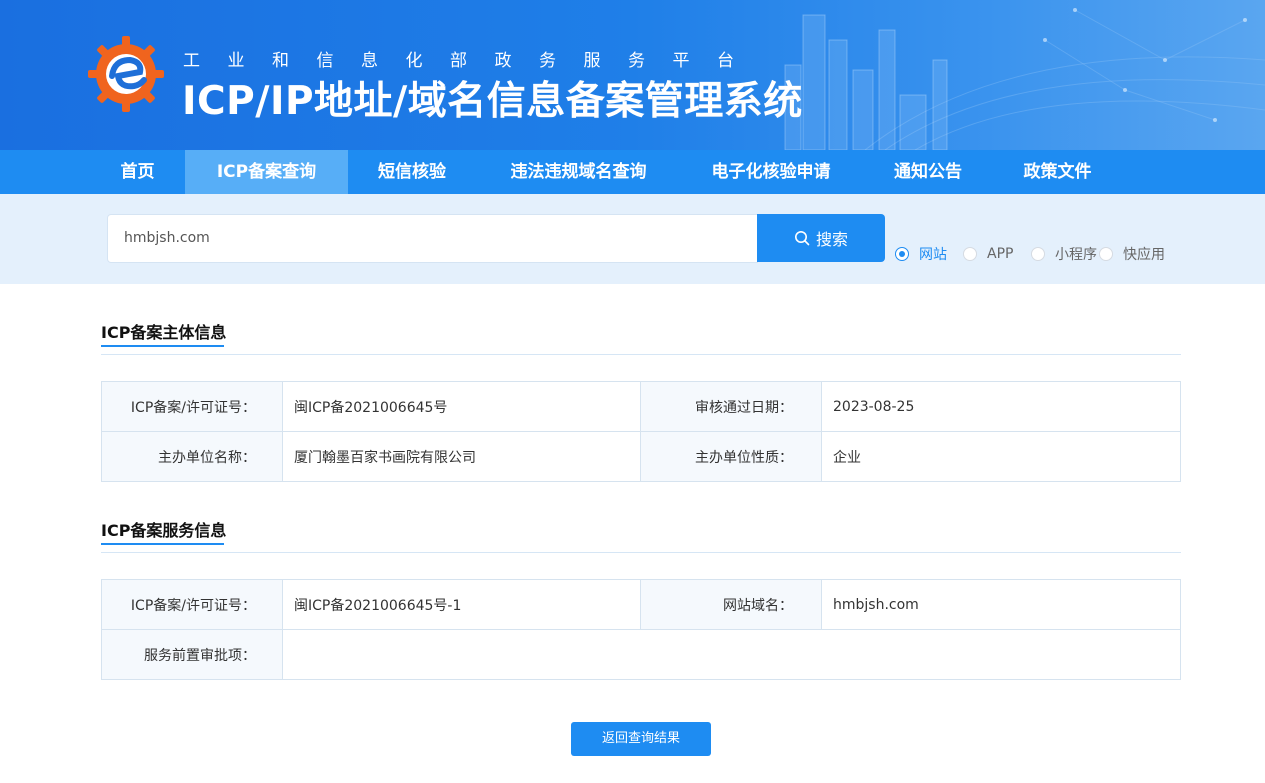 This screenshot has height=783, width=1265. What do you see at coordinates (412, 172) in the screenshot?
I see `nav-item-sms-verify: 短信核验` at bounding box center [412, 172].